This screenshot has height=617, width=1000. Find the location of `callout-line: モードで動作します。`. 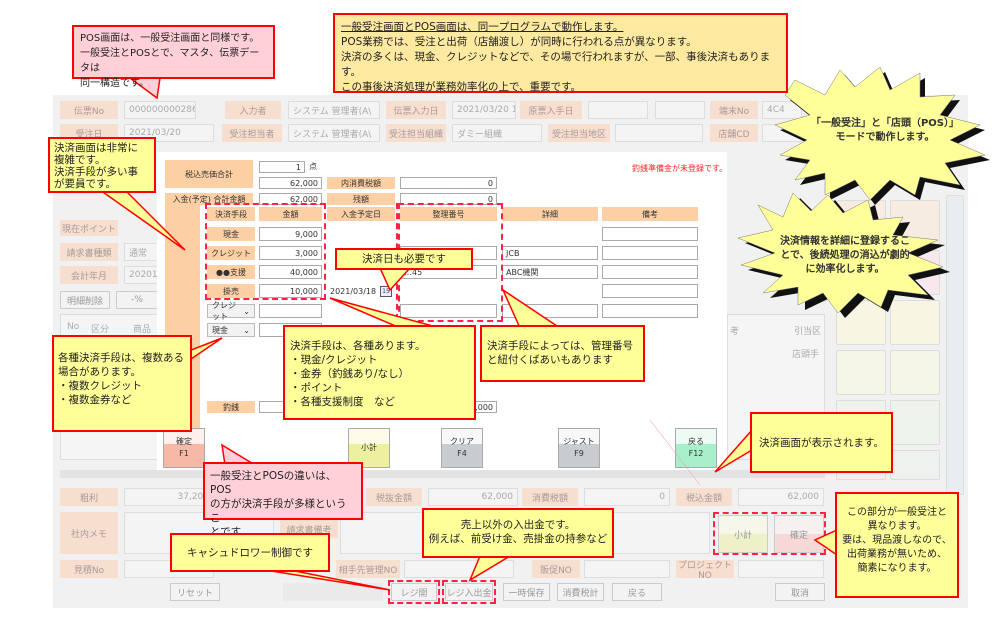

callout-line: モードで動作します。 is located at coordinates (885, 137).